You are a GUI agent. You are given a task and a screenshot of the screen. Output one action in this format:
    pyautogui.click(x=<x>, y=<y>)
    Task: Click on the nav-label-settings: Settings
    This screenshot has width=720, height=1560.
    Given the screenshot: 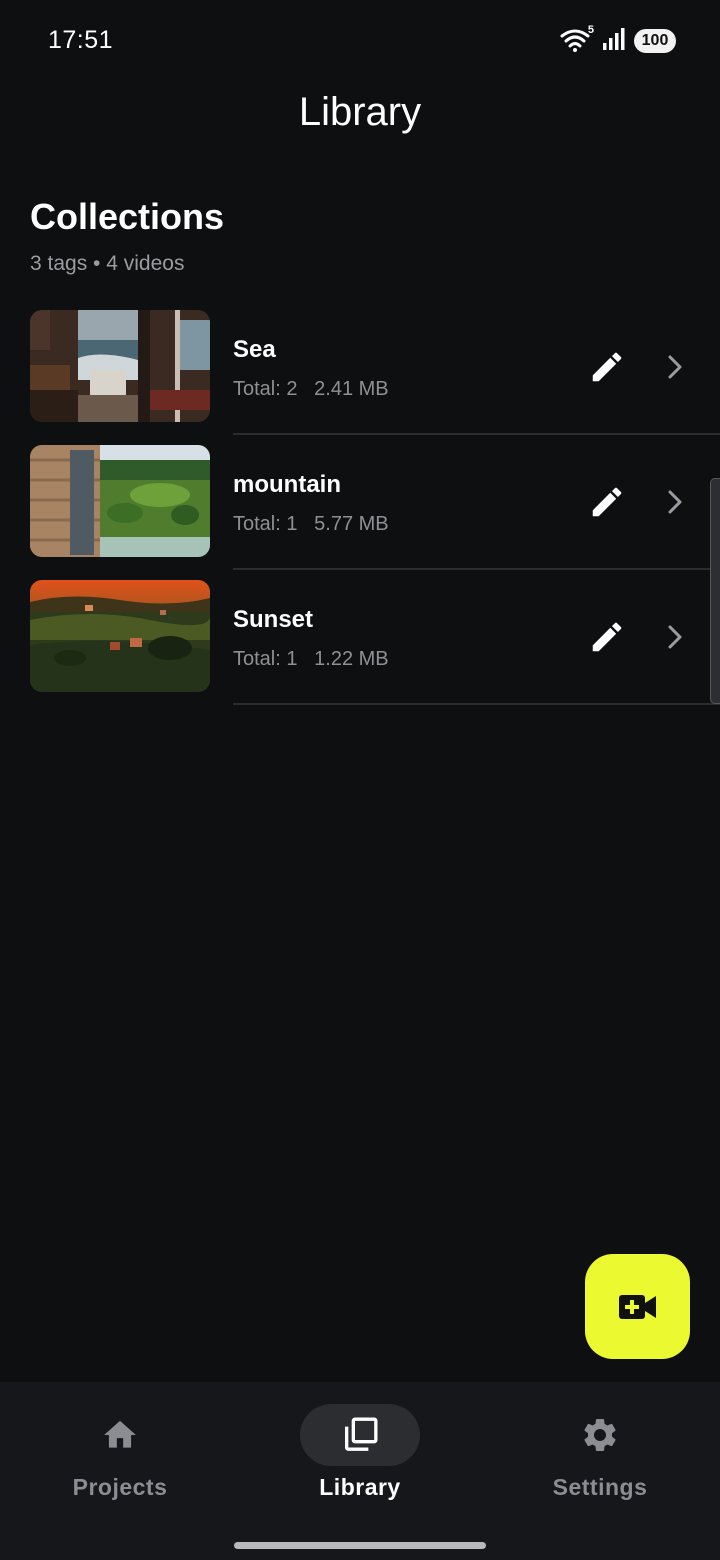 What is the action you would take?
    pyautogui.click(x=600, y=1487)
    